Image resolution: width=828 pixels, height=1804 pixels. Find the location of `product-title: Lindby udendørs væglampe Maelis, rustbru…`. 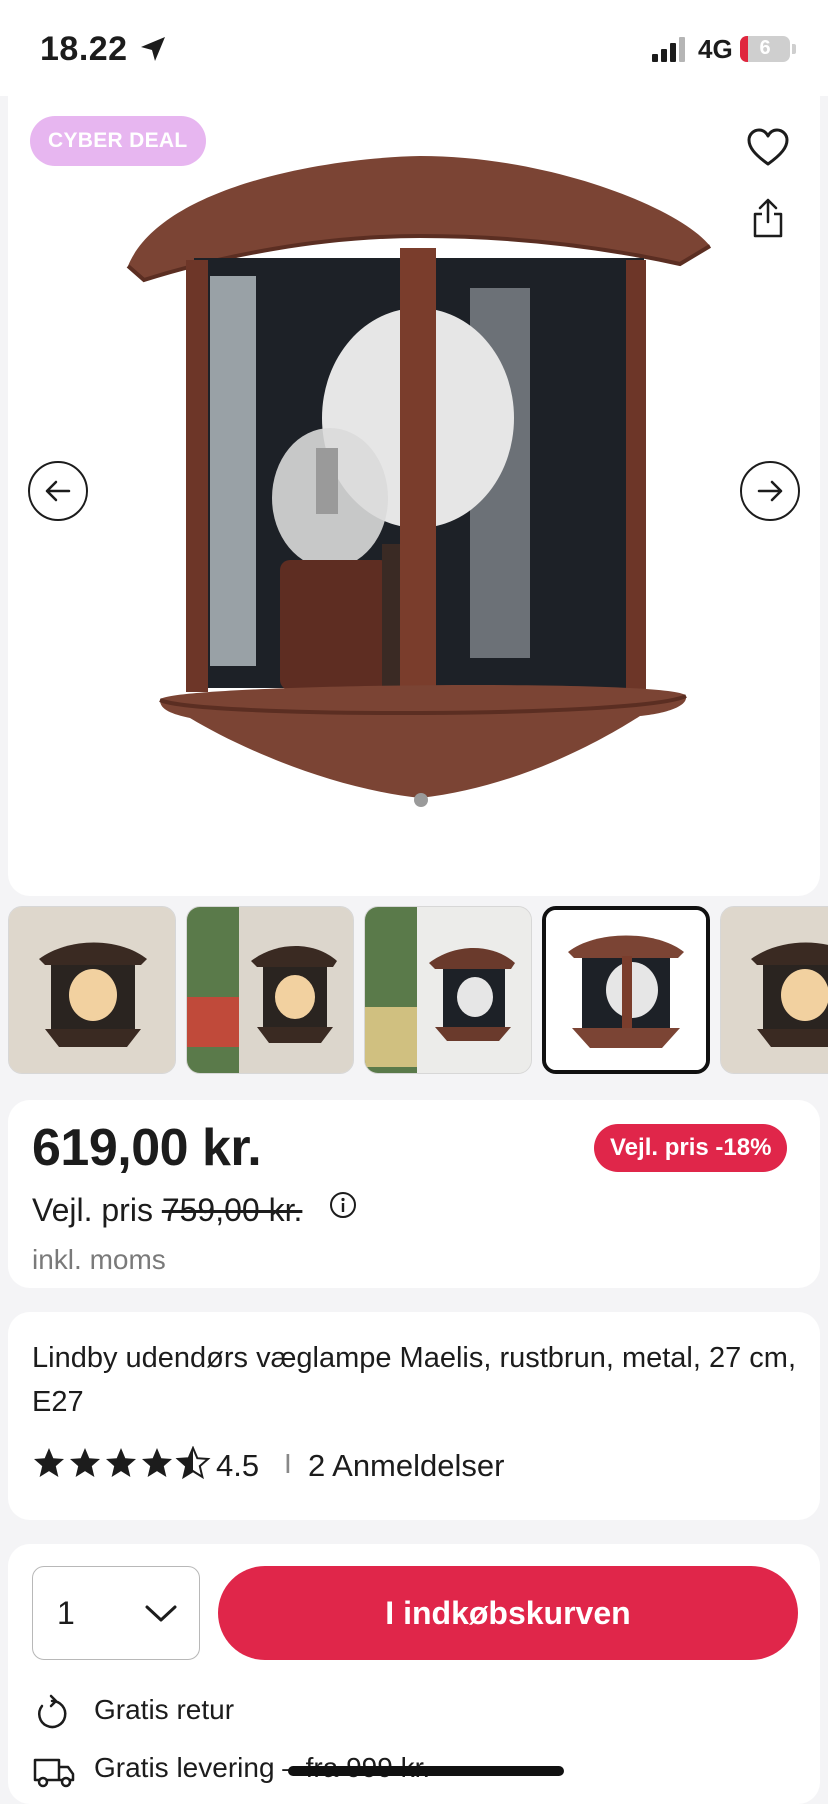

product-title: Lindby udendørs væglampe Maelis, rustbru… is located at coordinates (414, 1380).